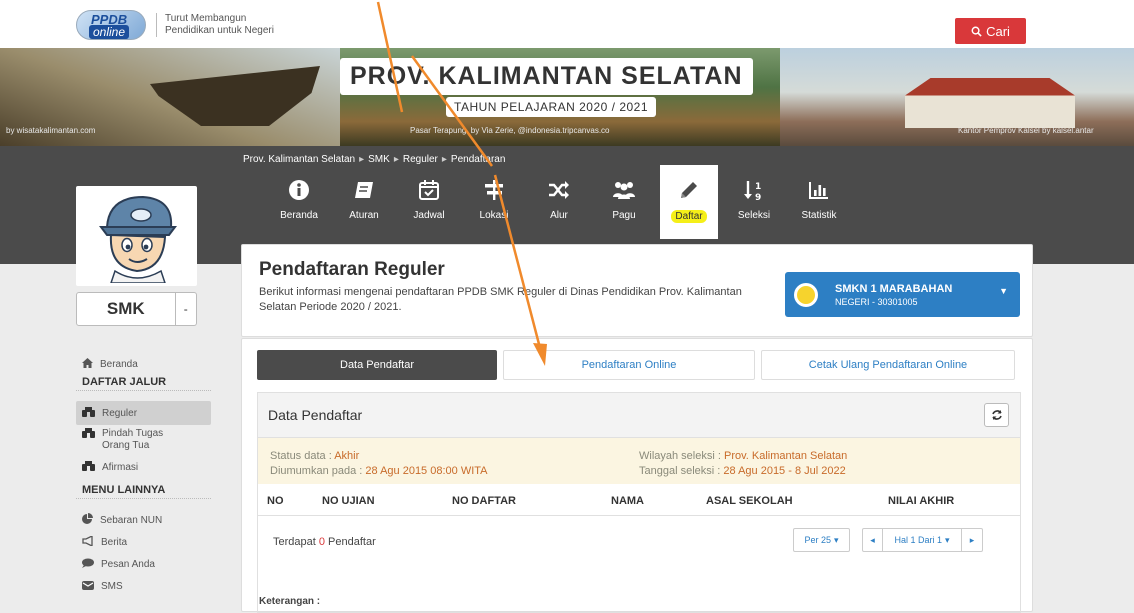 Image resolution: width=1134 pixels, height=613 pixels. Describe the element at coordinates (143, 542) in the screenshot. I see `sidebar-item-berita: Berita` at that location.